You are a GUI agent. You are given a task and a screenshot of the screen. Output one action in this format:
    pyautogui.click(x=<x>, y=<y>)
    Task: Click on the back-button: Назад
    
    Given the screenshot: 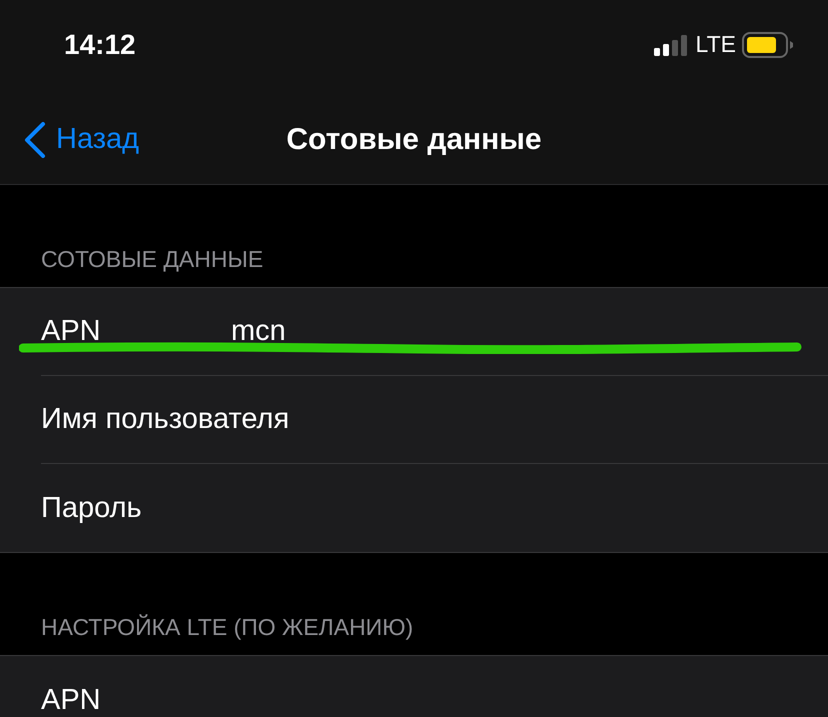 What is the action you would take?
    pyautogui.click(x=82, y=140)
    